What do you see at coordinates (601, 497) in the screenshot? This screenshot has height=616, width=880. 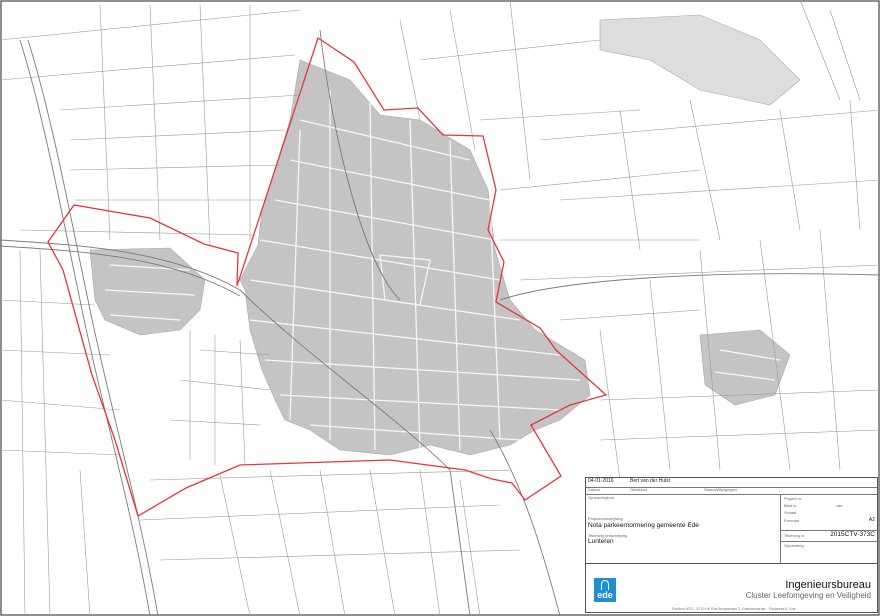 I see `client-label: Opdrachtgever` at bounding box center [601, 497].